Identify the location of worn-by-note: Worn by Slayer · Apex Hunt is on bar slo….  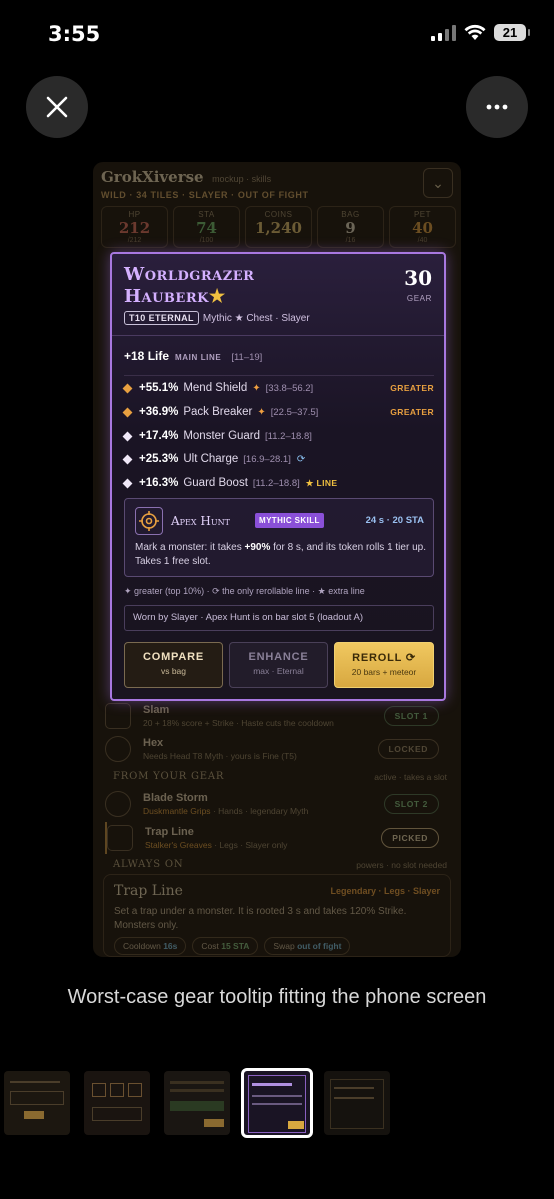
(279, 618).